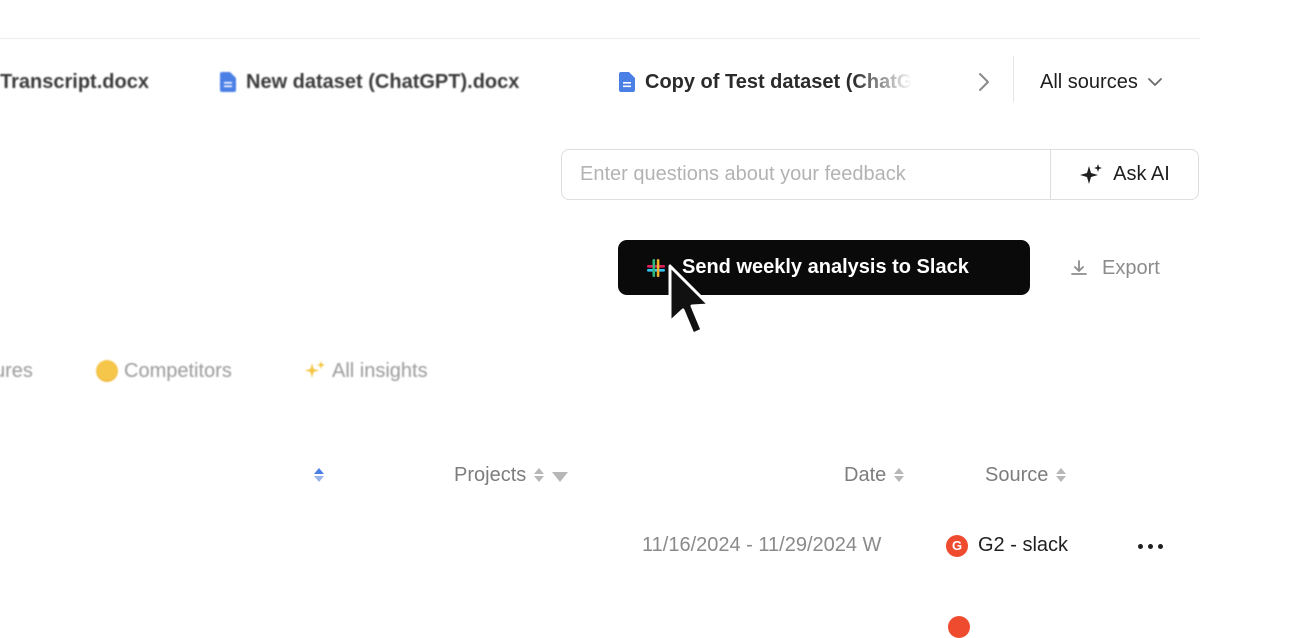 The height and width of the screenshot is (638, 1296). What do you see at coordinates (490, 474) in the screenshot?
I see `header-label: Projects` at bounding box center [490, 474].